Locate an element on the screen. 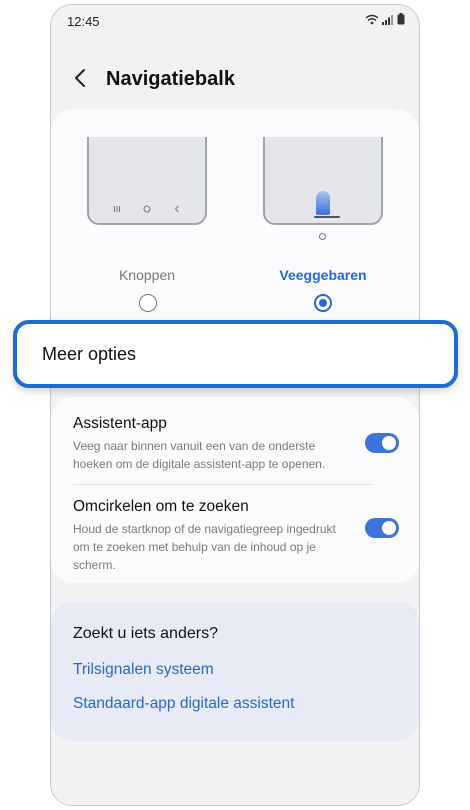  buttons-option-label: Knoppen is located at coordinates (147, 275).